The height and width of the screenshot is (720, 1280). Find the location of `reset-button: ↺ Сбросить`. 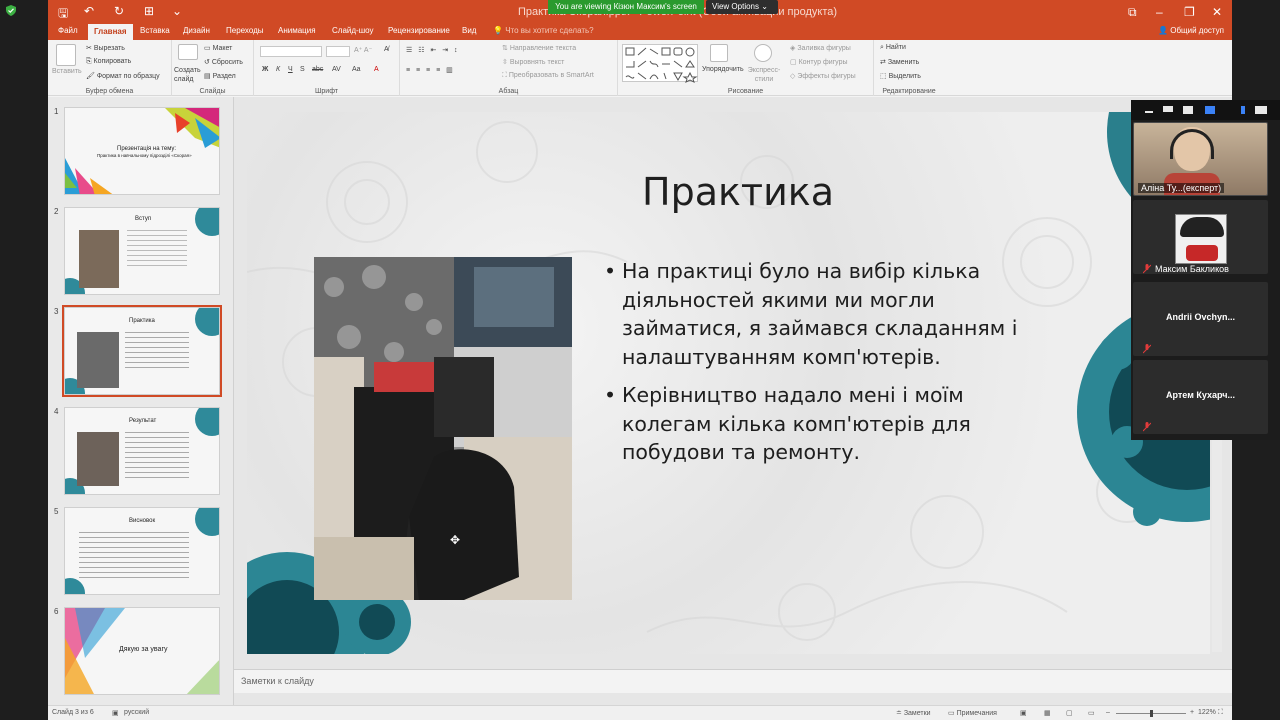

reset-button: ↺ Сбросить is located at coordinates (223, 62).